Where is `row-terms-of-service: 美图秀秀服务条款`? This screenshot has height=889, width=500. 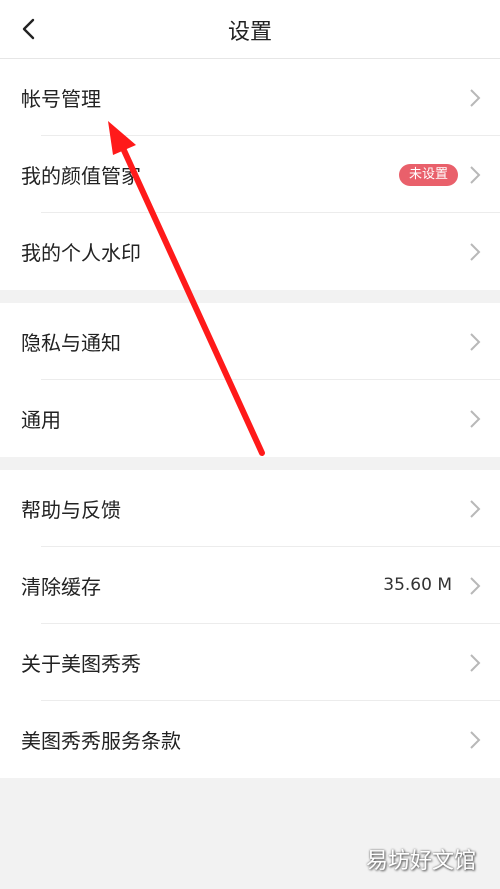 row-terms-of-service: 美图秀秀服务条款 is located at coordinates (250, 739).